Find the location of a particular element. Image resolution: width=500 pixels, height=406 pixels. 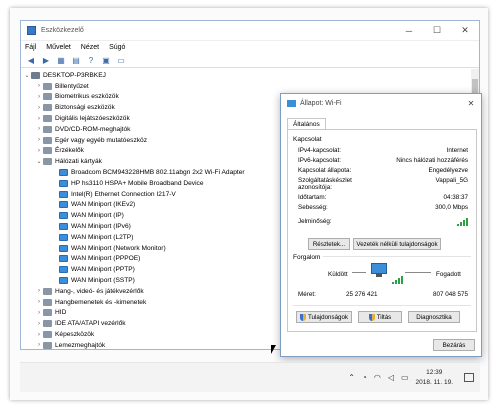

expand-icon: ⌄ is located at coordinates (39, 161).